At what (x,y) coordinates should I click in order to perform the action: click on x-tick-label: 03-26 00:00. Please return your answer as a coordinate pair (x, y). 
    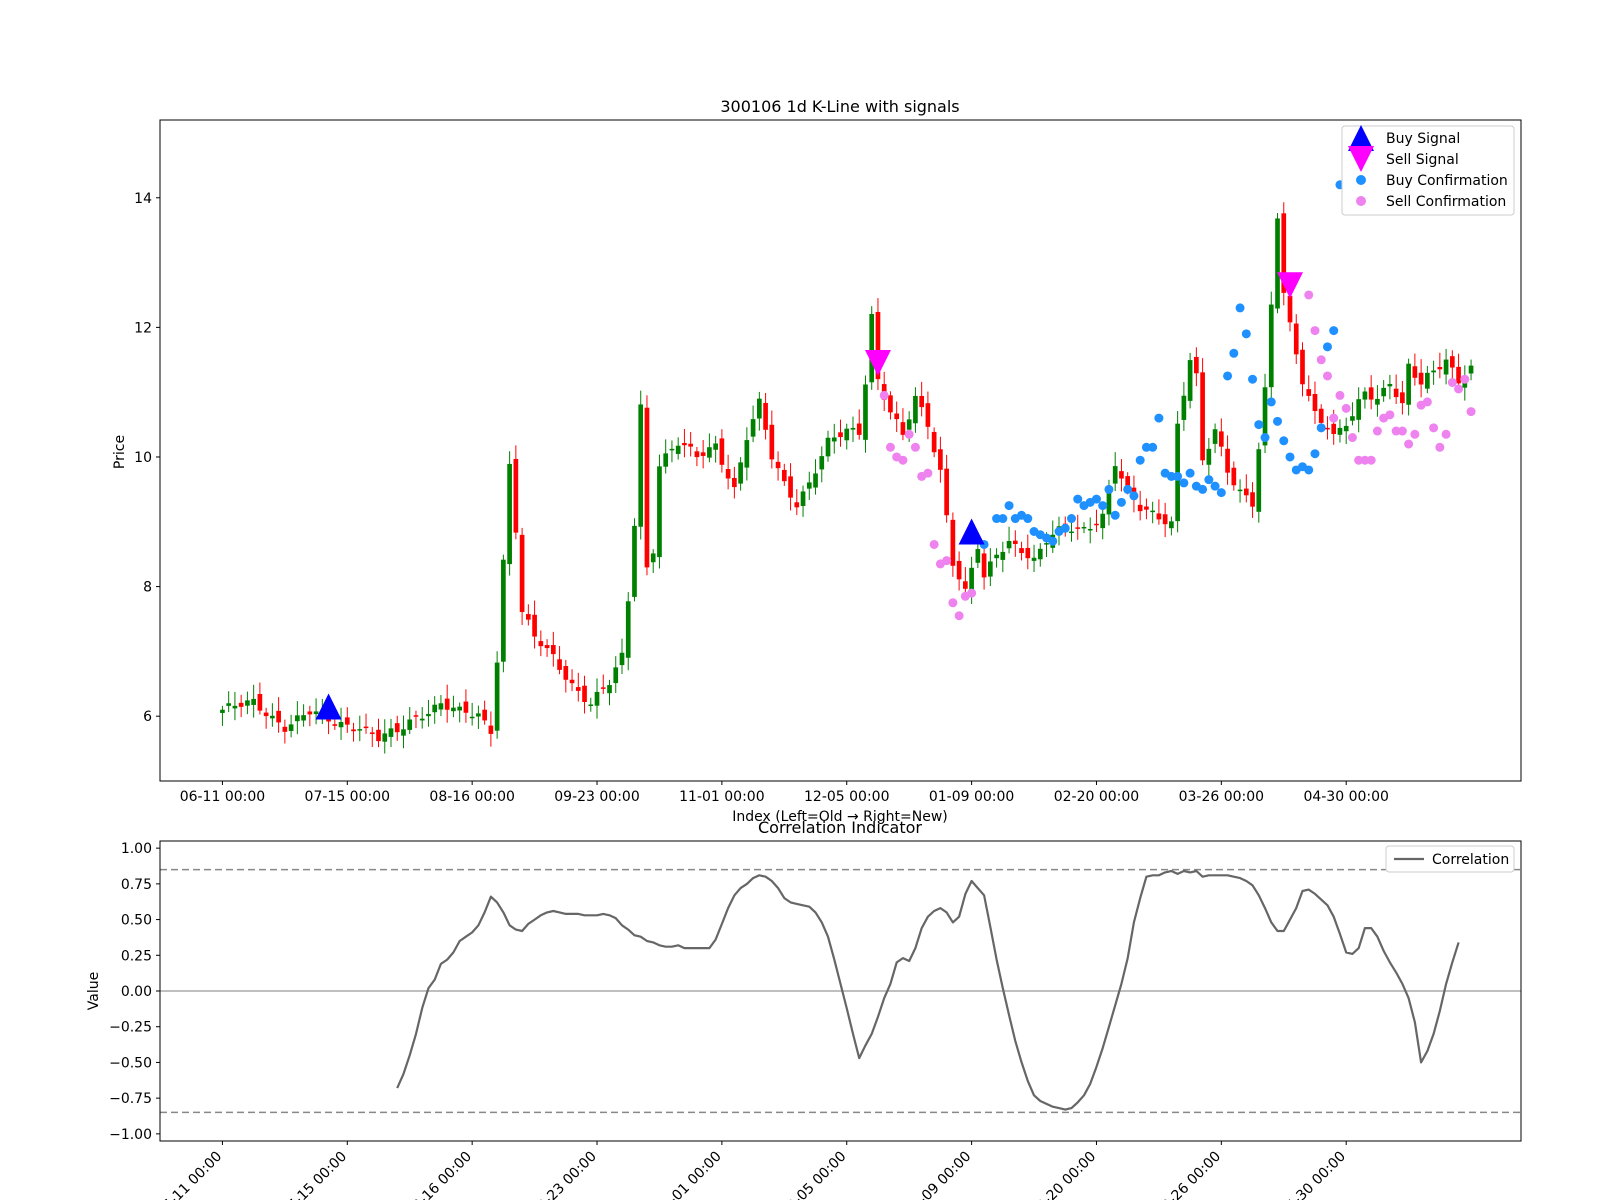
    Looking at the image, I should click on (1221, 797).